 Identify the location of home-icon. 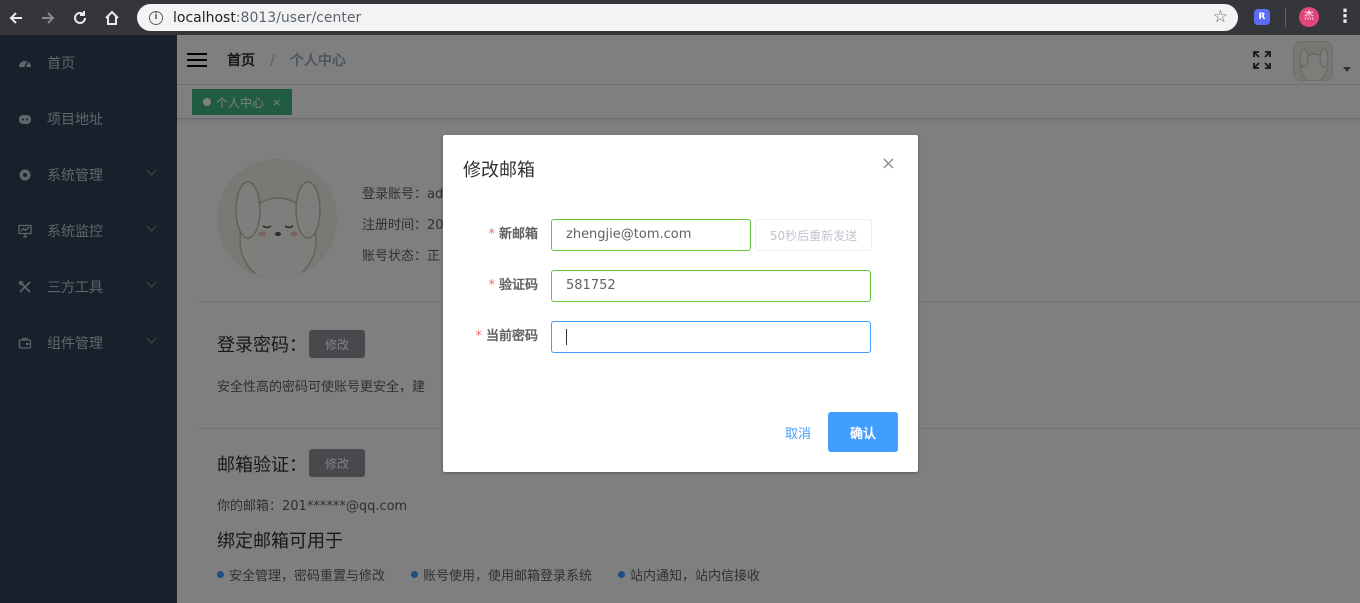
(112, 17).